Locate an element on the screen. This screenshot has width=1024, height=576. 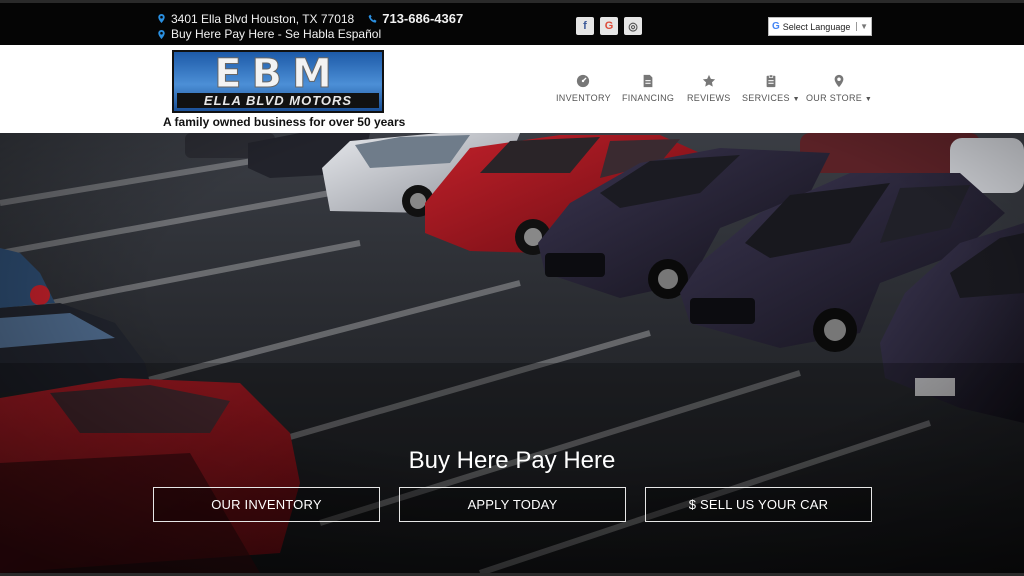
nav-label: OUR STORE is located at coordinates (834, 98).